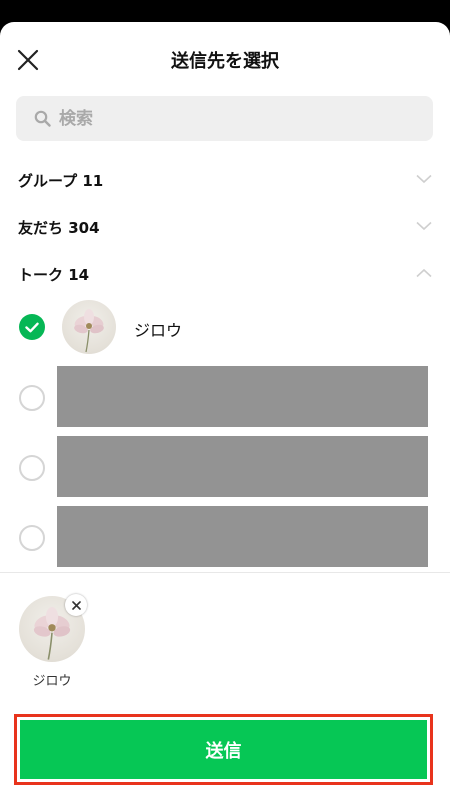 The height and width of the screenshot is (800, 450). I want to click on avatar, so click(89, 327).